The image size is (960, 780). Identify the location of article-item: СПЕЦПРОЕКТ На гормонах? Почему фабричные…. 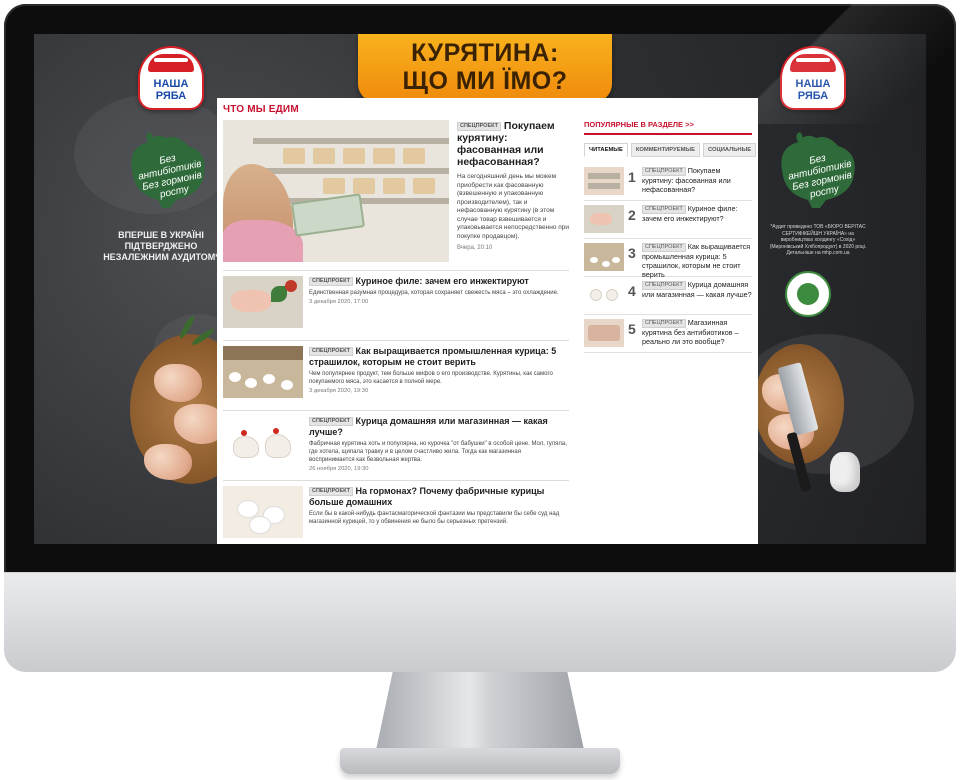
(396, 512).